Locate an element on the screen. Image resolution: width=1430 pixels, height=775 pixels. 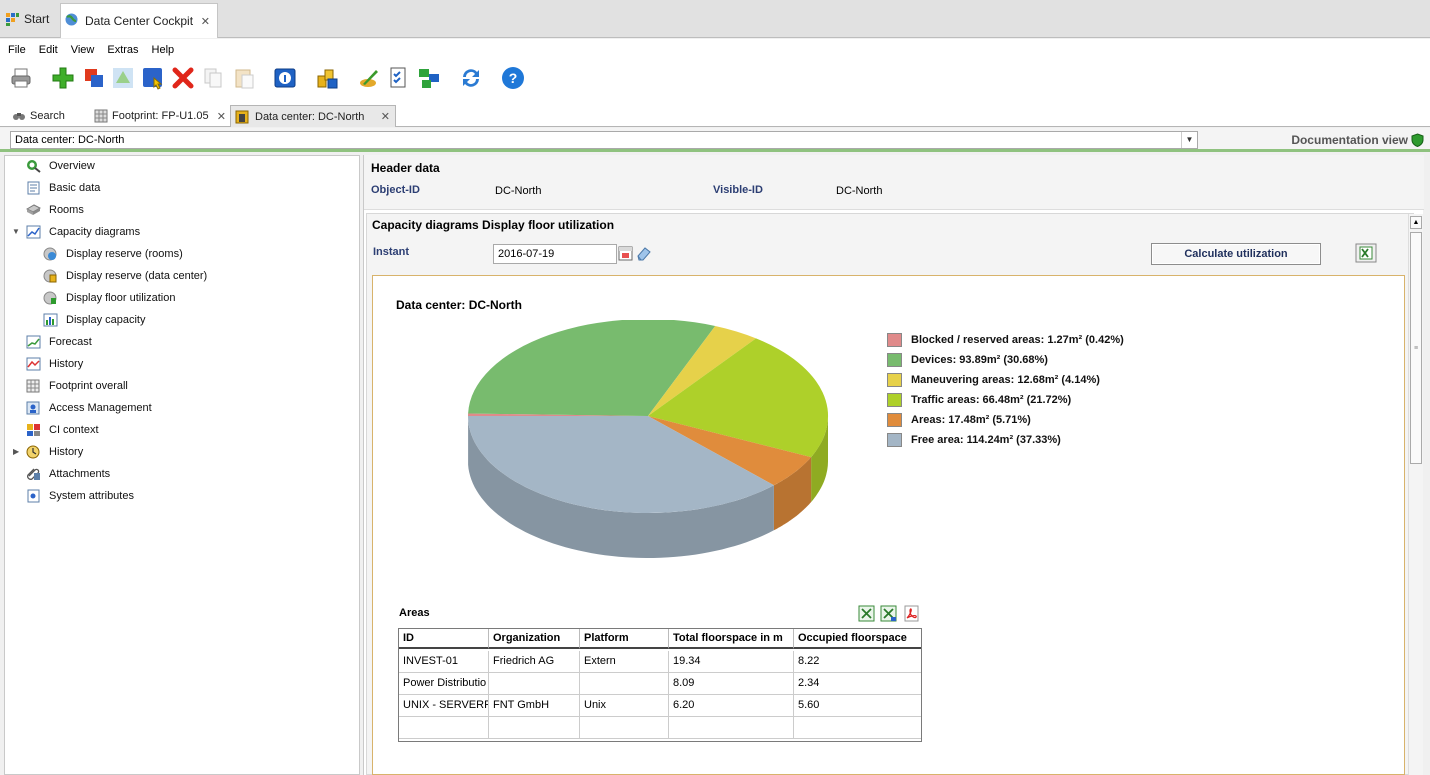
chevron-down-icon: ▼ is located at coordinates (1189, 140).